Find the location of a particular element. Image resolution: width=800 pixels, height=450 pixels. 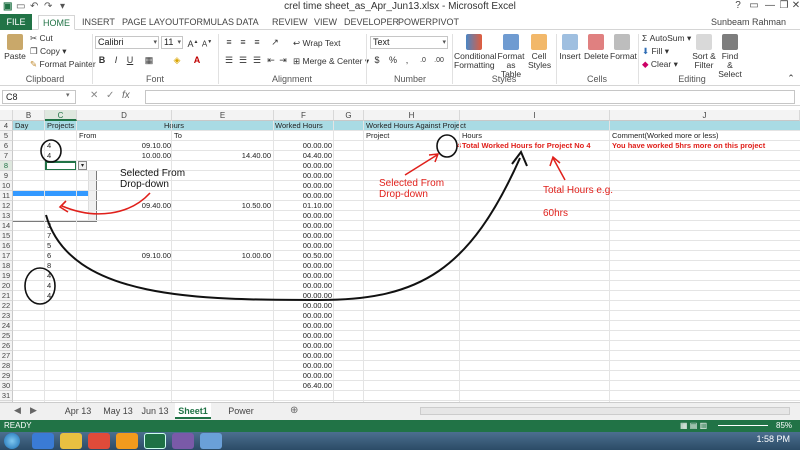

scroll-left-icon: ◀ is located at coordinates (17, 410).